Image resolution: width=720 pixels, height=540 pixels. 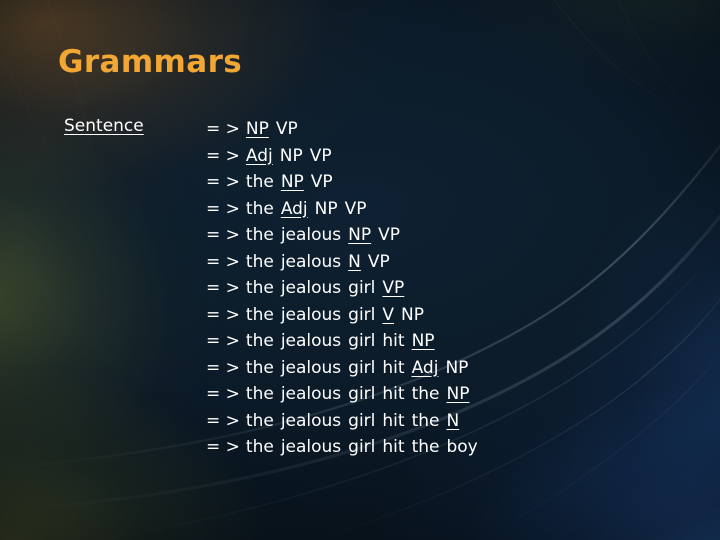 I want to click on derivation-line: = > the jealous girl hit NP, so click(x=342, y=341).